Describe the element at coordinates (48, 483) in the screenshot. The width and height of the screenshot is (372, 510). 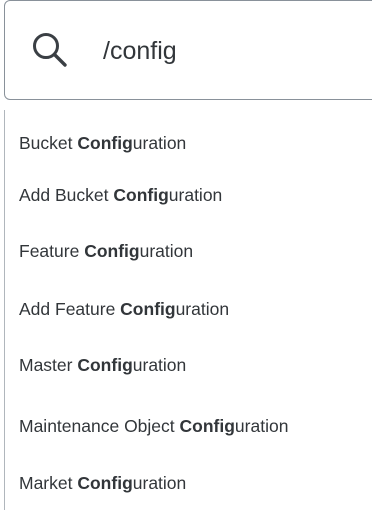
I see `suggestion-text: Market` at that location.